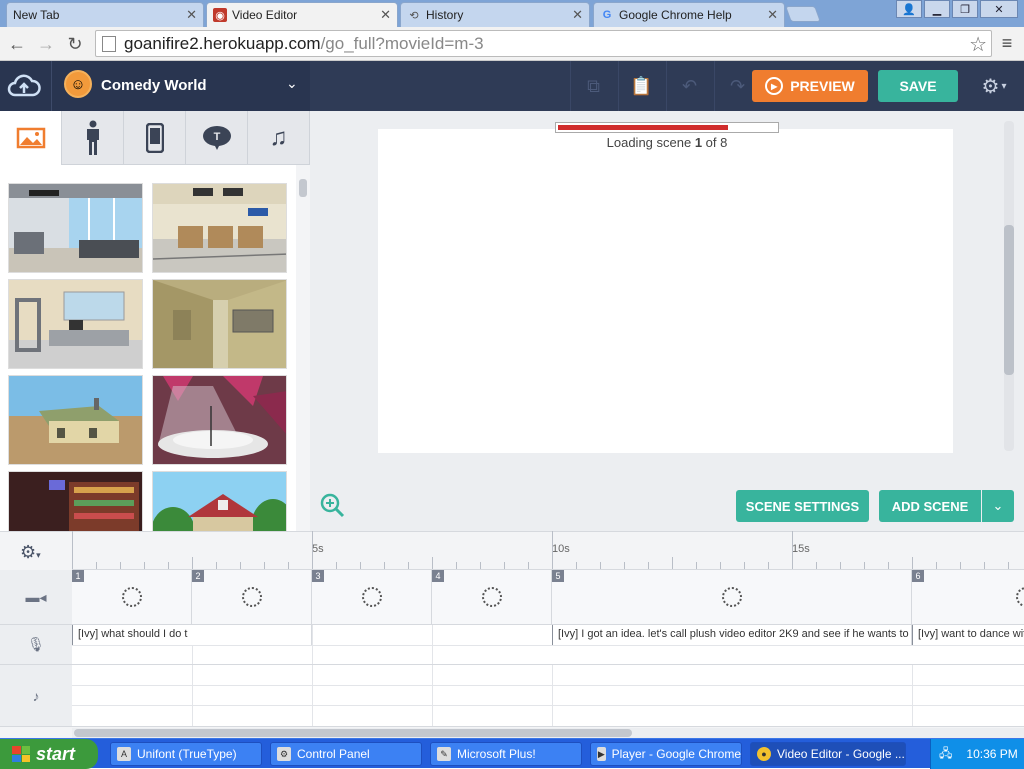 The height and width of the screenshot is (769, 1024). Describe the element at coordinates (496, 754) in the screenshot. I see `taskbar-item-label: Microsoft Plus!` at that location.